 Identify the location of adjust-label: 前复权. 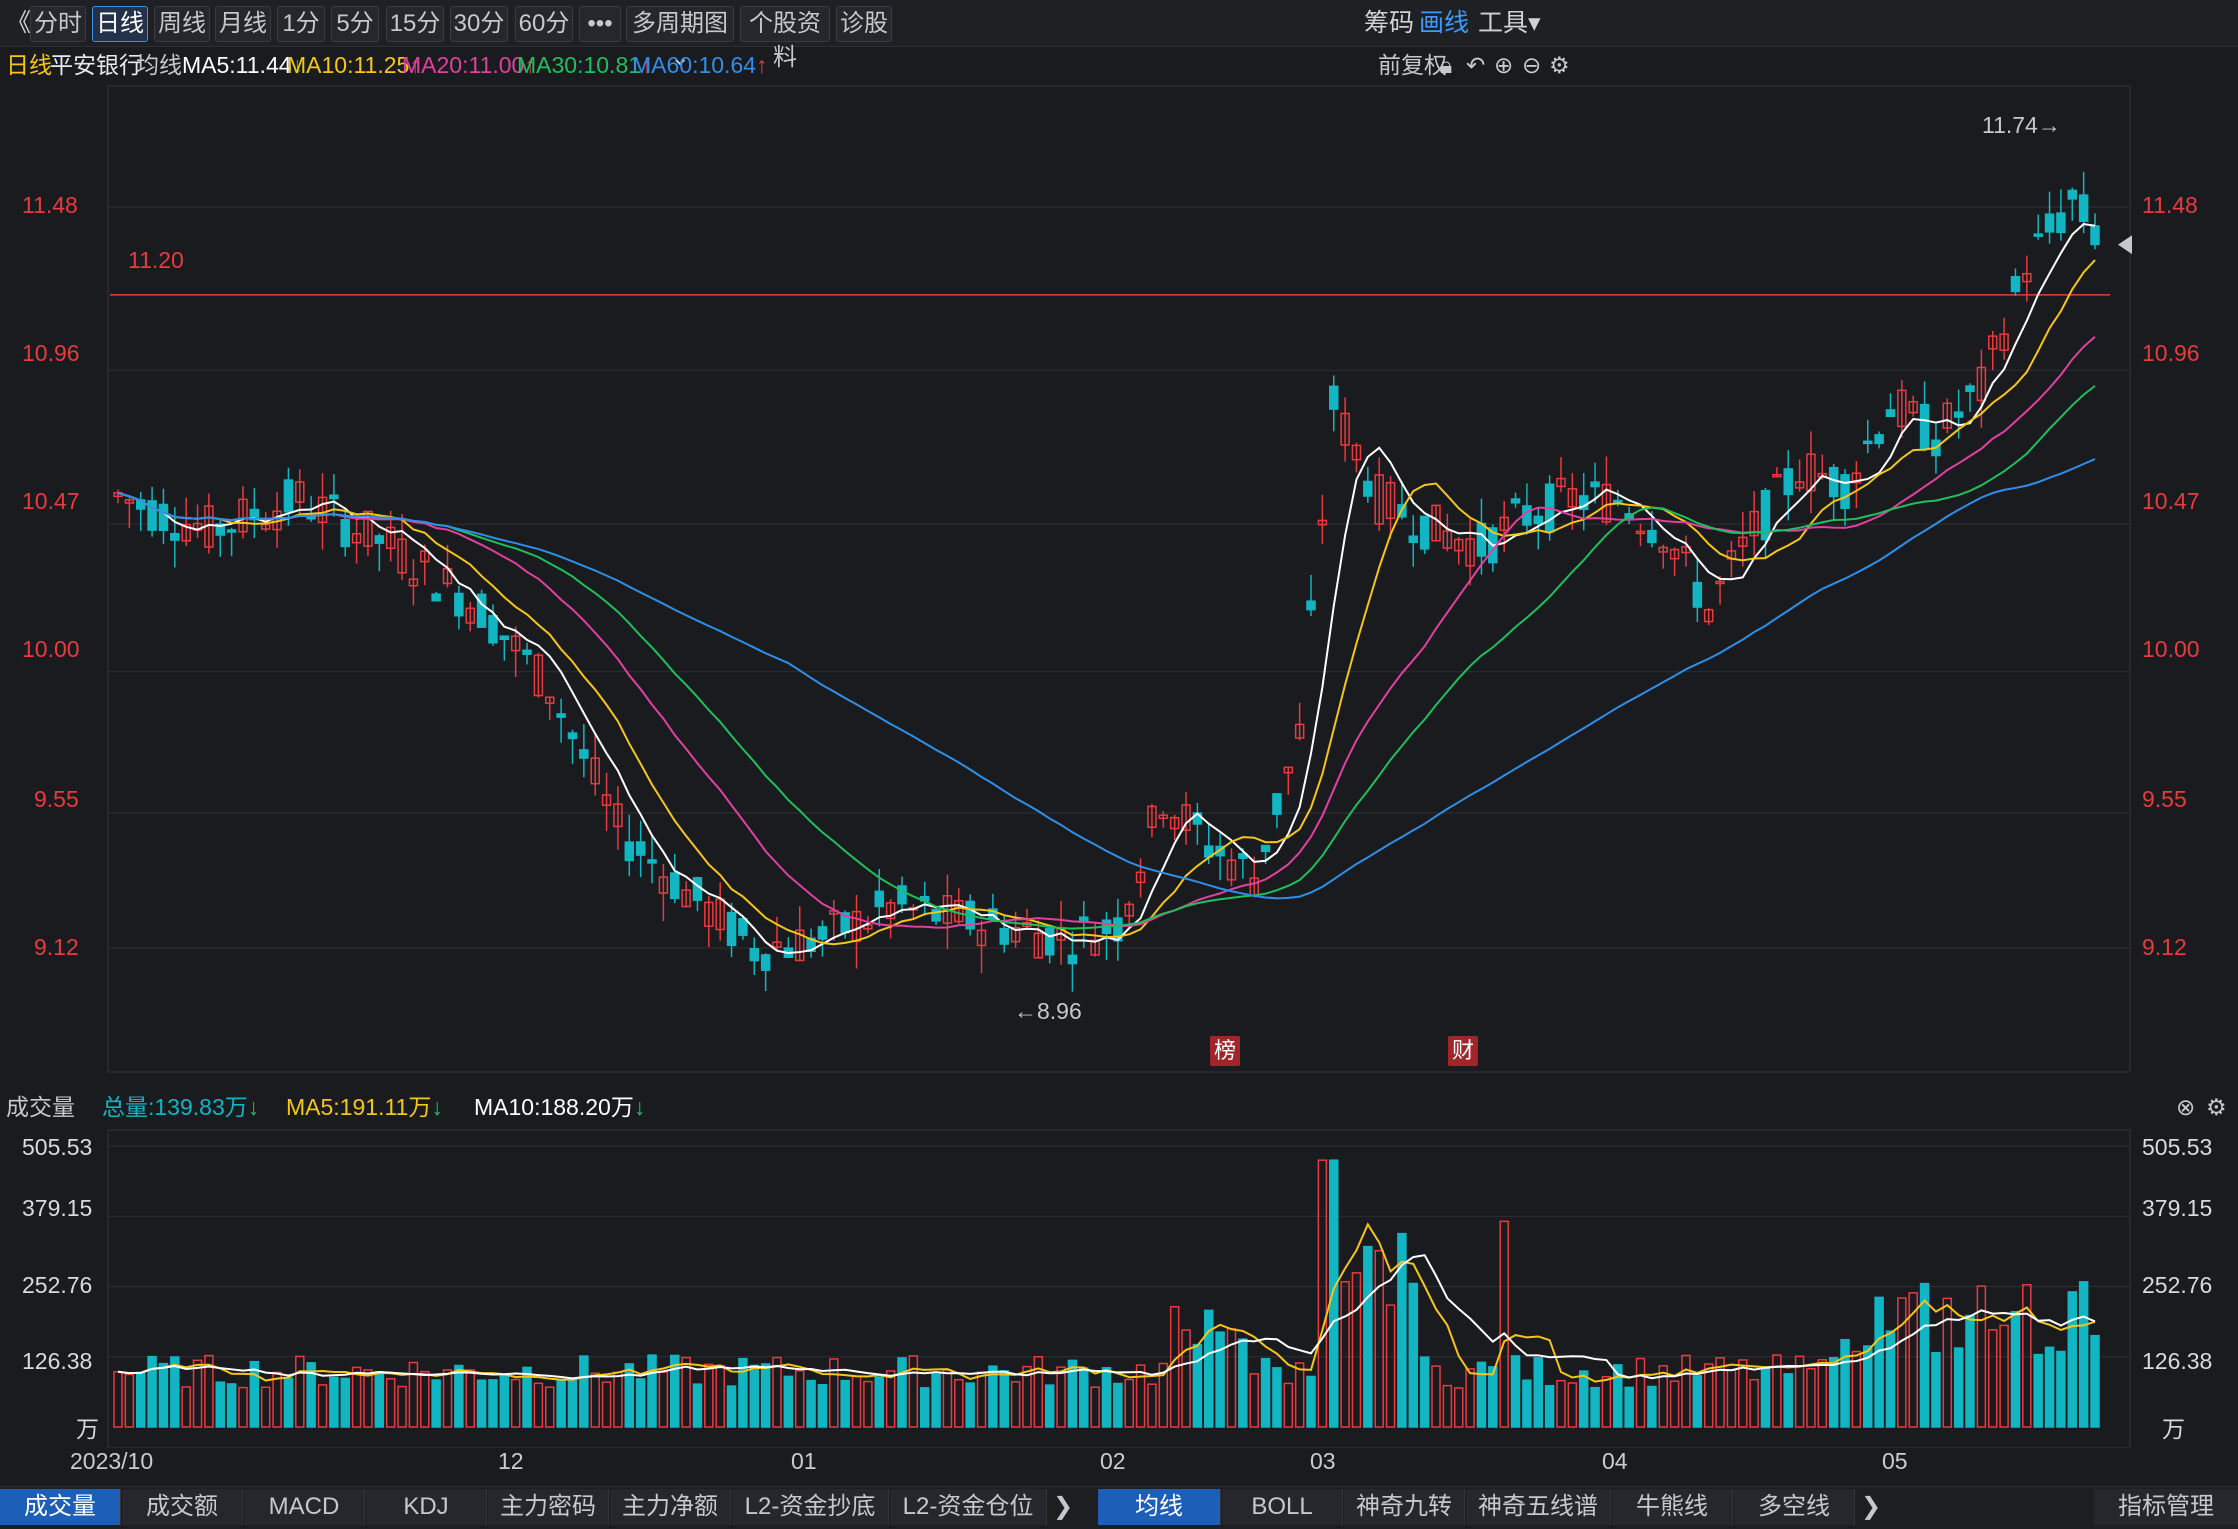
(1412, 65).